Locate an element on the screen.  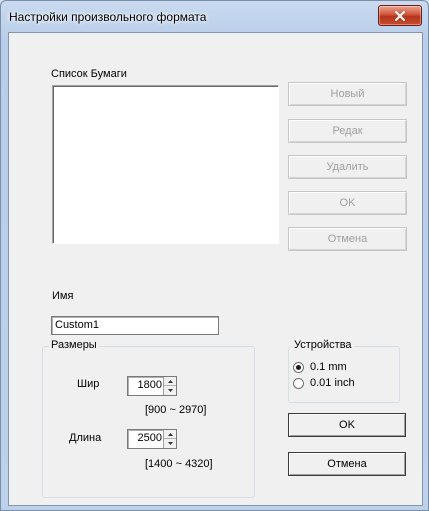
radio-0-1mm-label: 0.1 mm is located at coordinates (328, 367).